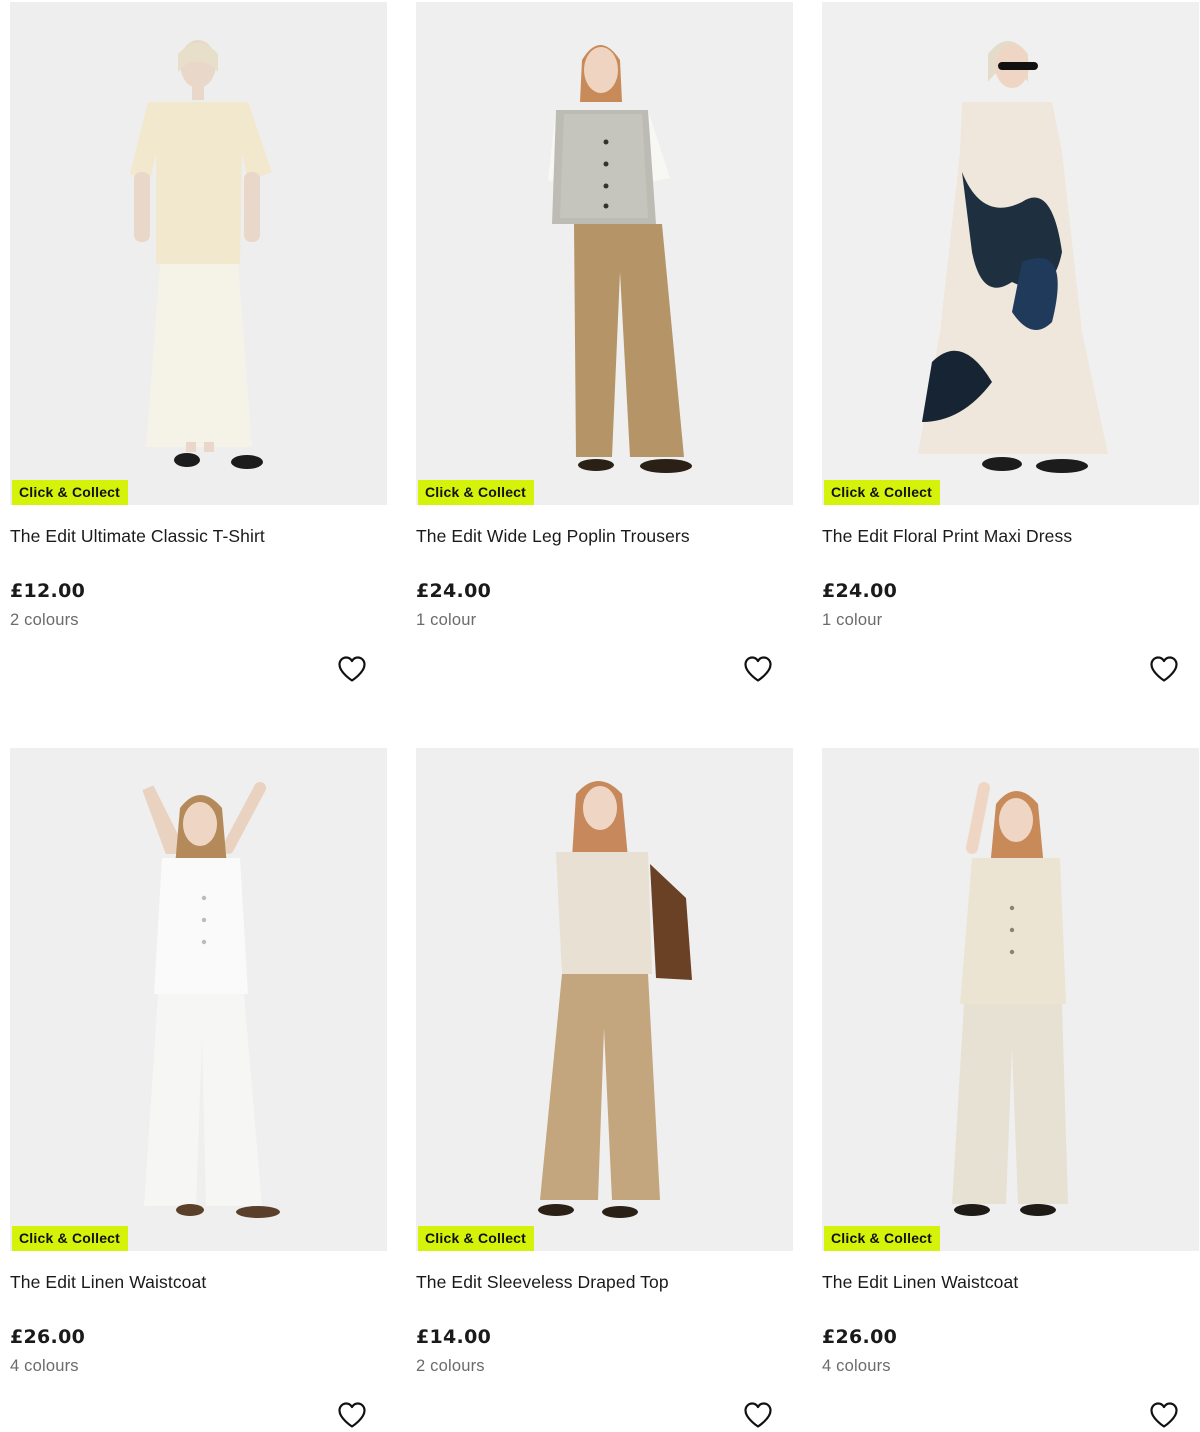  Describe the element at coordinates (137, 536) in the screenshot. I see `product-title: The Edit Ultimate Classic T-Shirt` at that location.